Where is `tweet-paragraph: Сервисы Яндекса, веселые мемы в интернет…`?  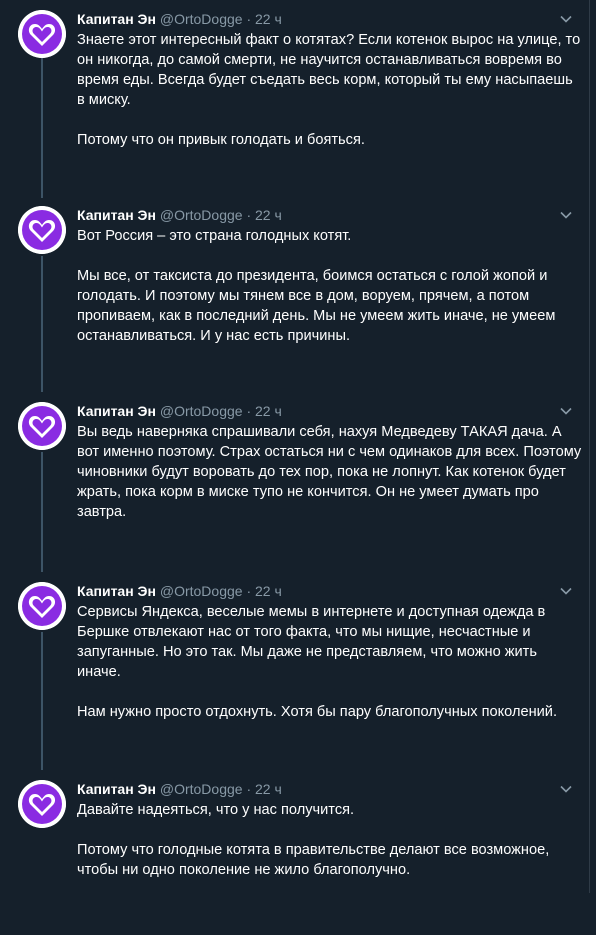
tweet-paragraph: Сервисы Яндекса, веселые мемы в интернет… is located at coordinates (311, 642).